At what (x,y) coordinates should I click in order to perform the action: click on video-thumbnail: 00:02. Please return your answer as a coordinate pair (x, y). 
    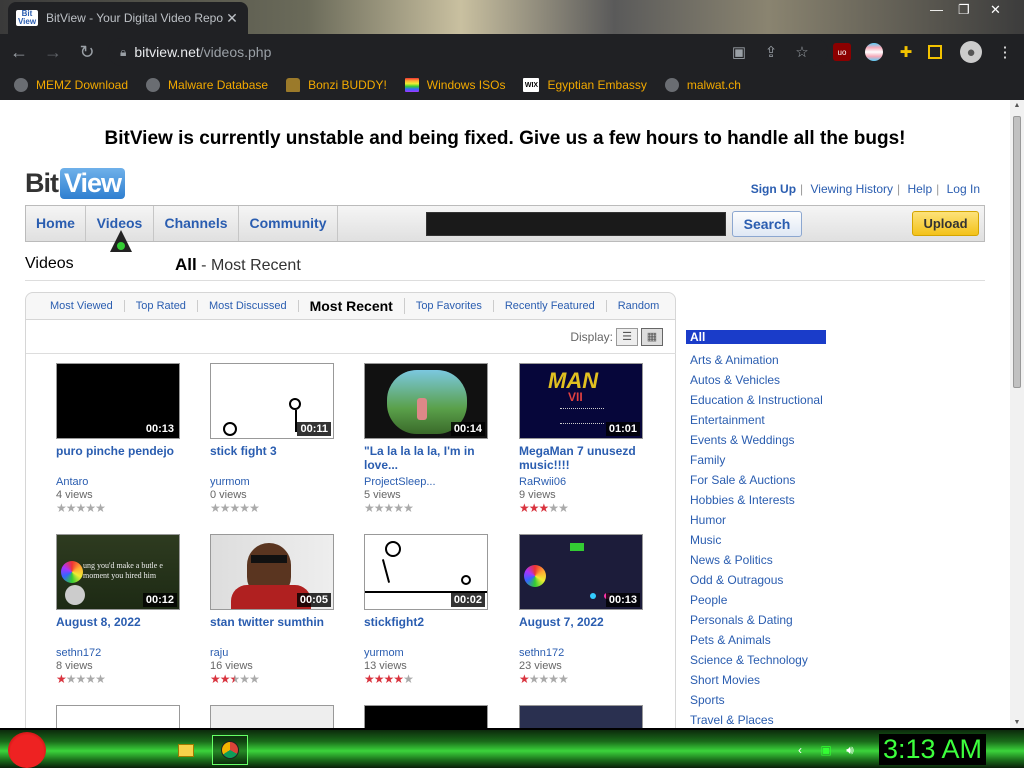
    Looking at the image, I should click on (426, 572).